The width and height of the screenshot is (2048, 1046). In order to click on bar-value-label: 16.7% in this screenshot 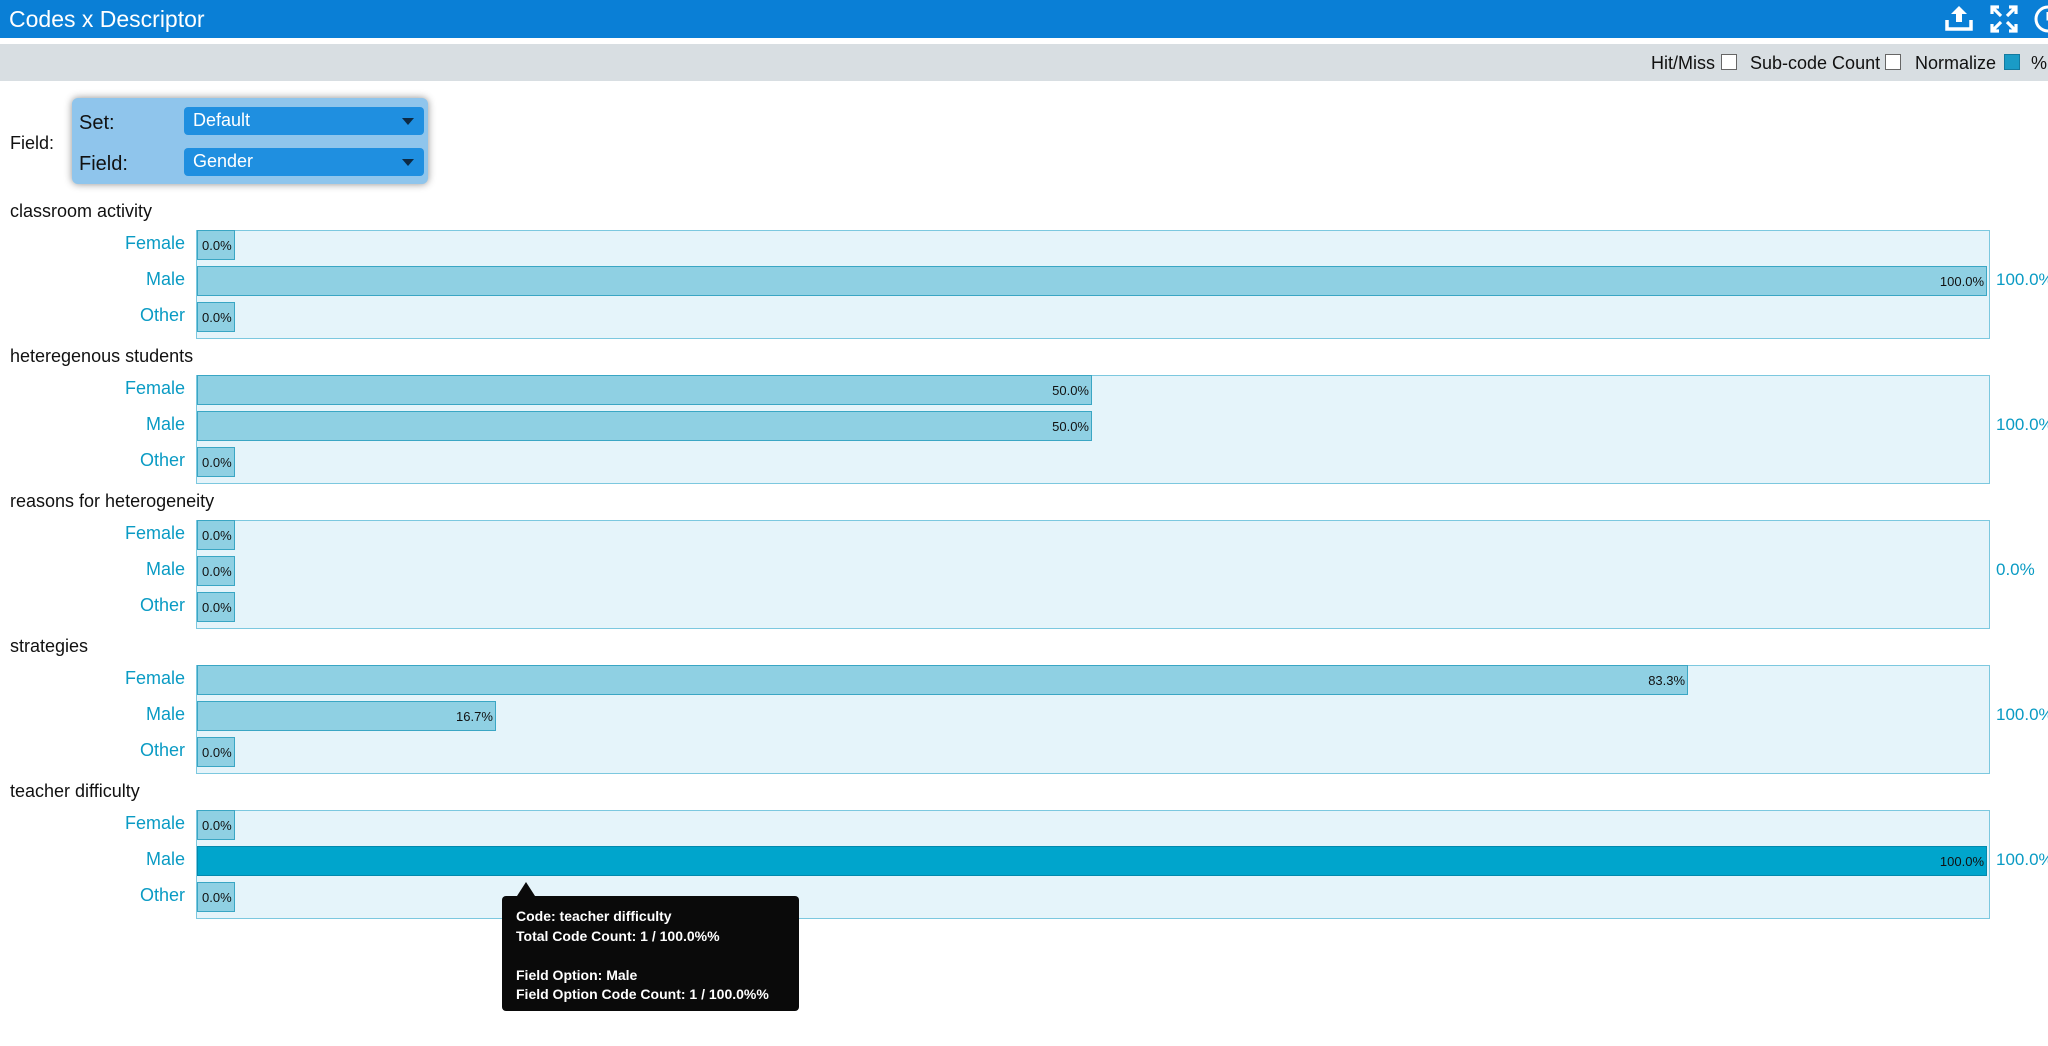, I will do `click(474, 716)`.